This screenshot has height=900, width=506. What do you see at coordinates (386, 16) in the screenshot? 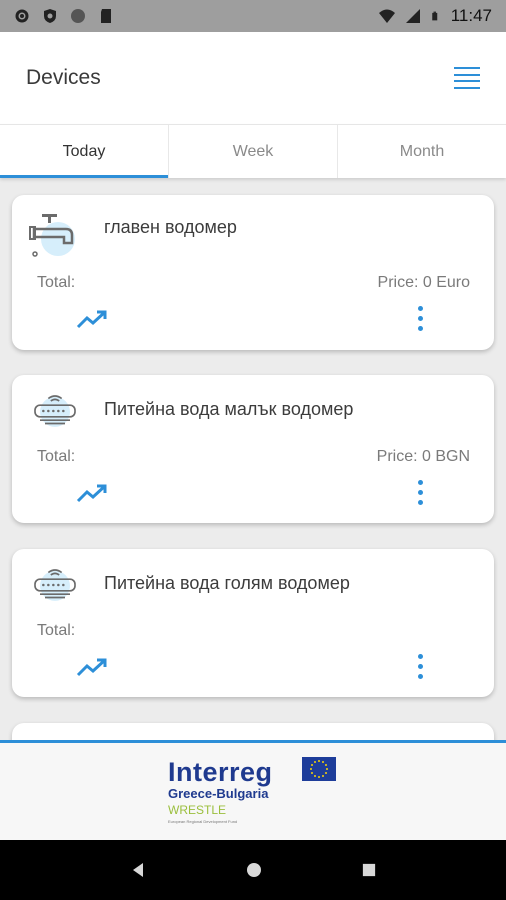
I see `wifi-icon` at bounding box center [386, 16].